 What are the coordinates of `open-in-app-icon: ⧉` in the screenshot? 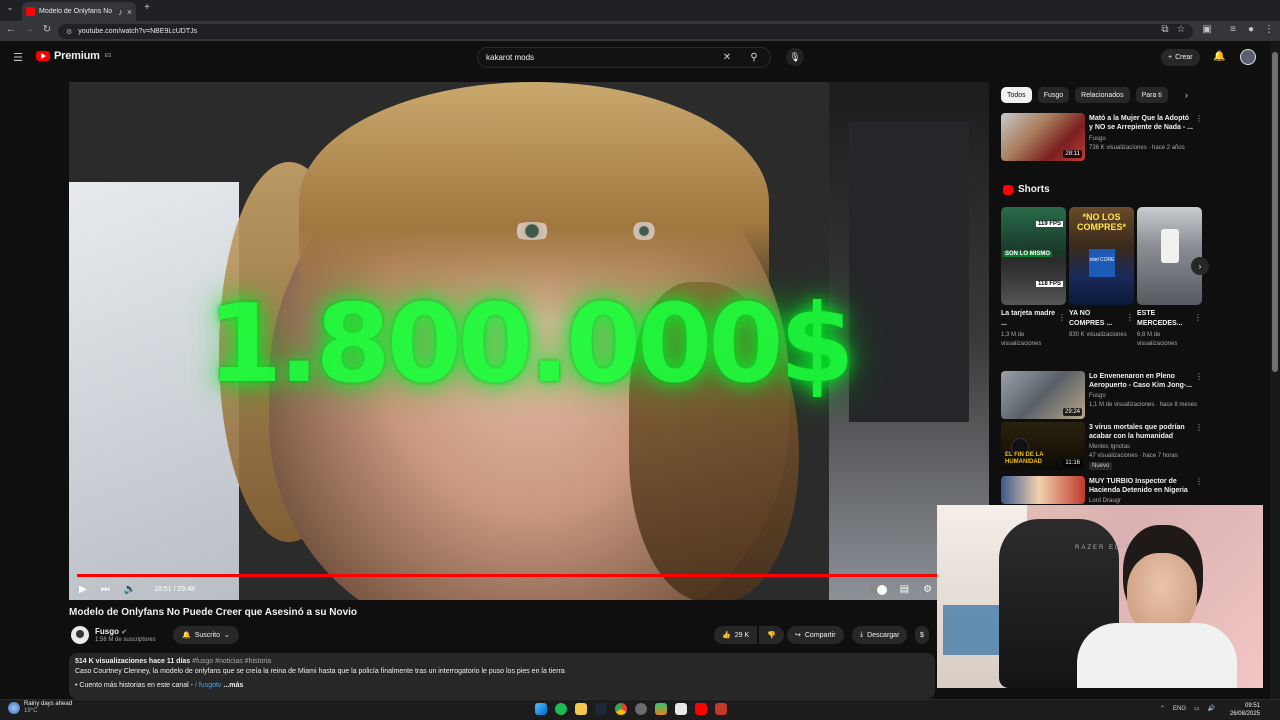 It's located at (1165, 29).